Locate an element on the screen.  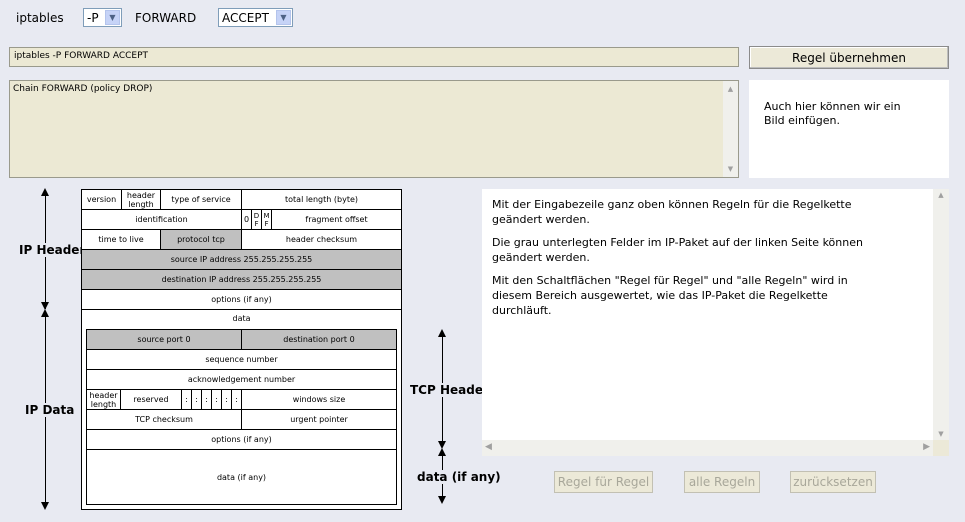
ack-number-field: acknowledgement number is located at coordinates (241, 379).